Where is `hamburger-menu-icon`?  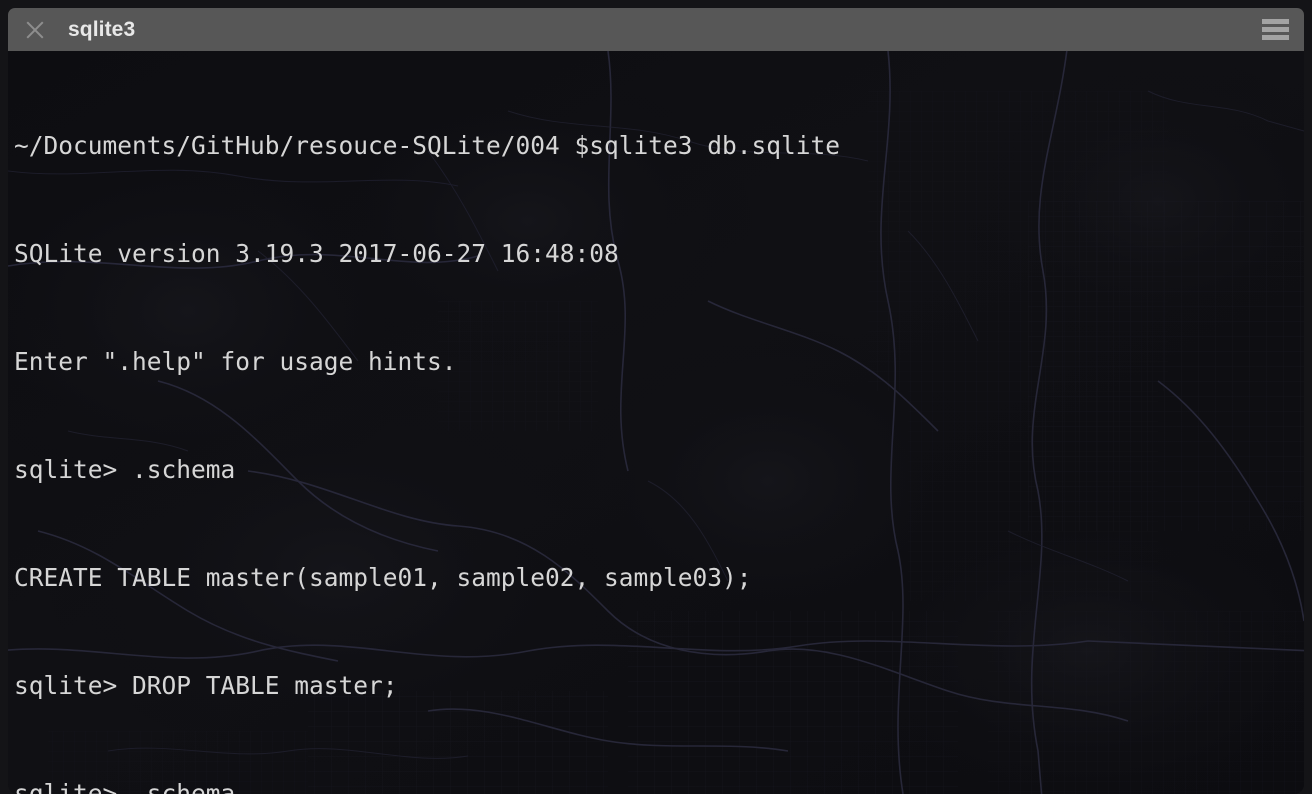
hamburger-menu-icon is located at coordinates (1275, 29).